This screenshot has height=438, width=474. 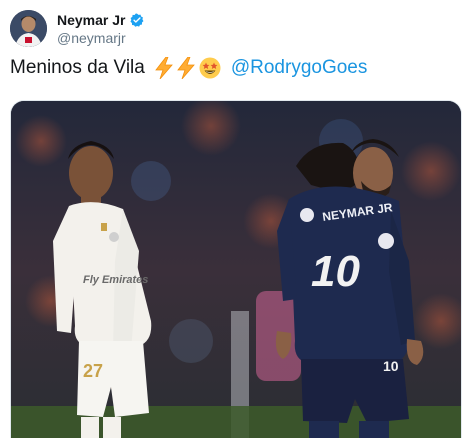 I want to click on verified-badge-icon, so click(x=136, y=20).